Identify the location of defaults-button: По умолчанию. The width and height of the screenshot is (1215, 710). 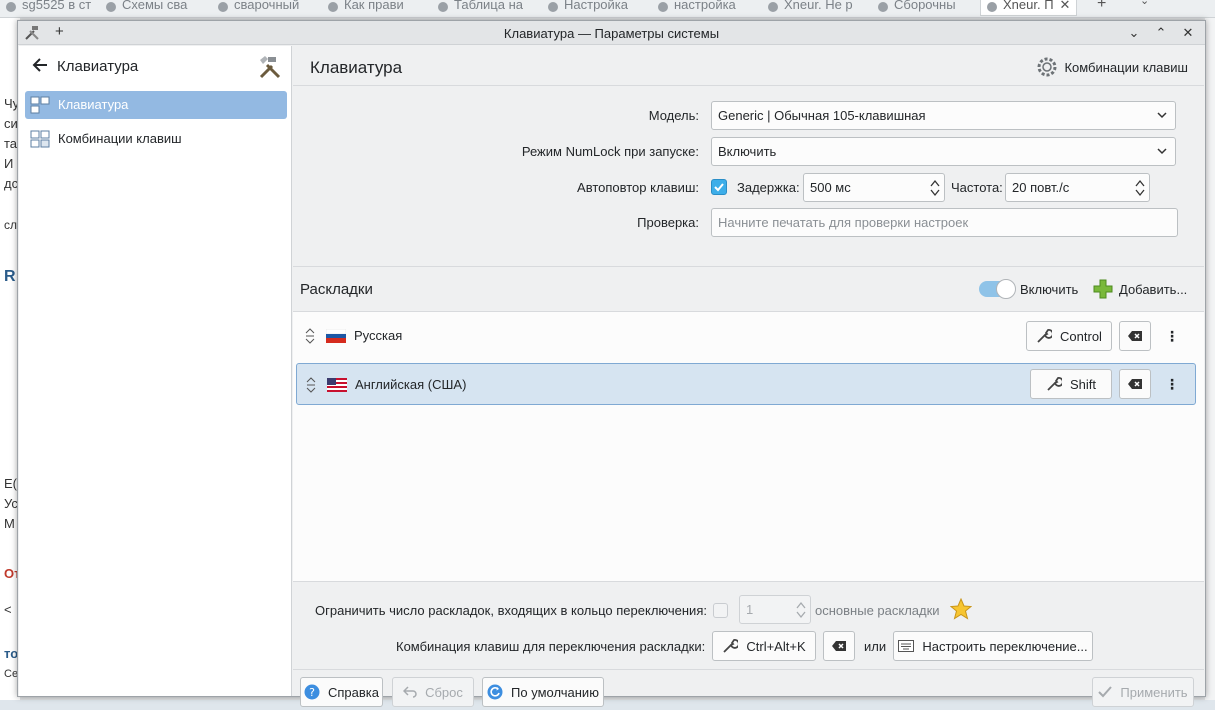
(543, 692).